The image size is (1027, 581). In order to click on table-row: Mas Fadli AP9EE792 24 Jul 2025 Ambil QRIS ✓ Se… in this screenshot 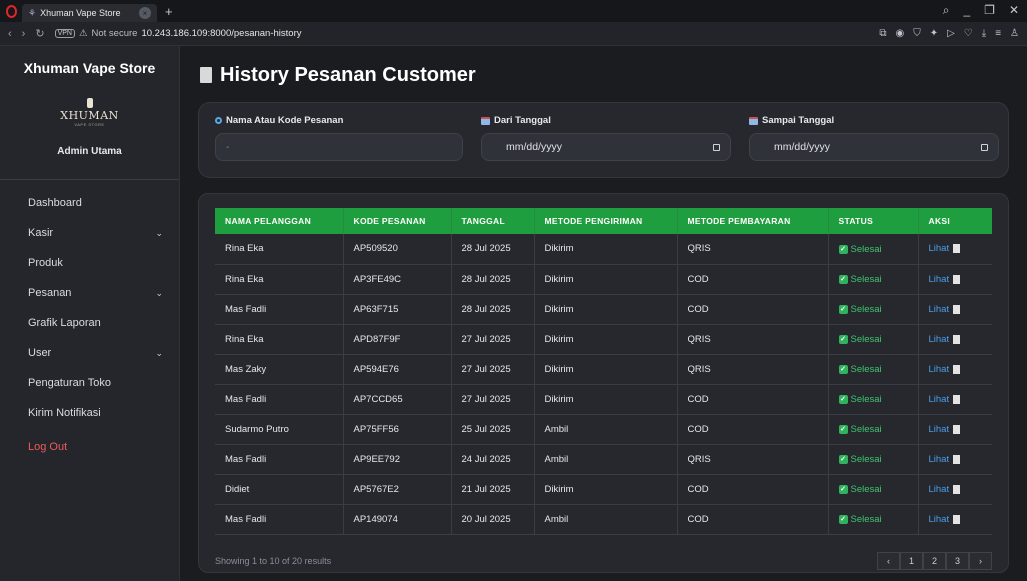, I will do `click(603, 459)`.